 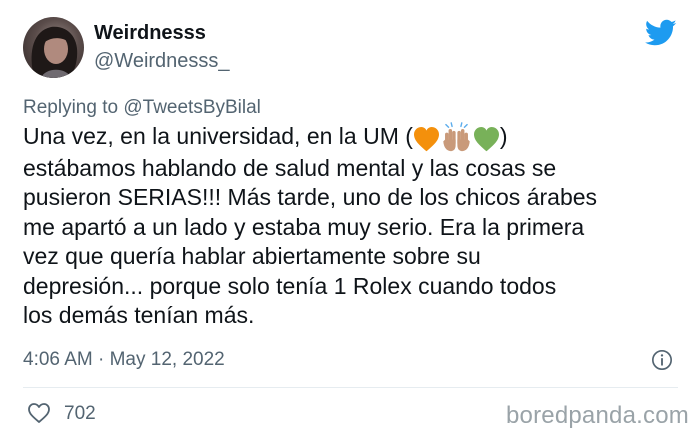 I want to click on emoji-group, so click(x=456, y=138).